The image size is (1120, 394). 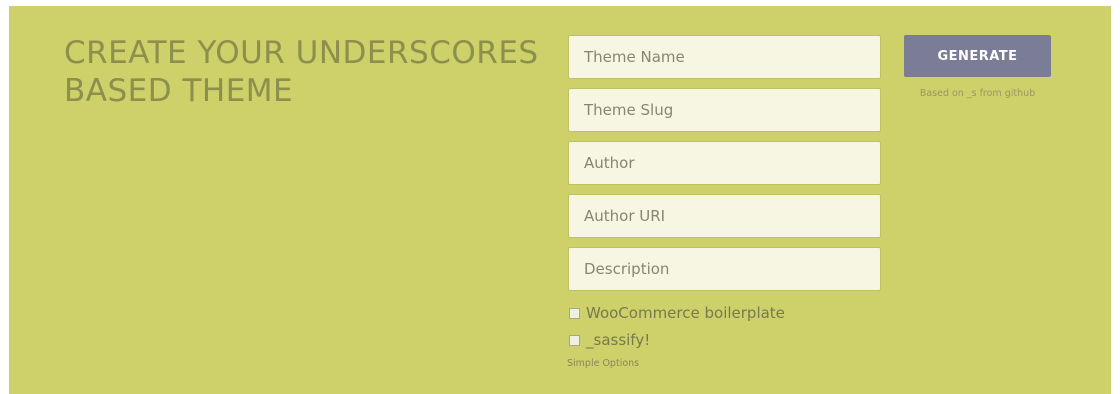 I want to click on description-input, so click(x=724, y=269).